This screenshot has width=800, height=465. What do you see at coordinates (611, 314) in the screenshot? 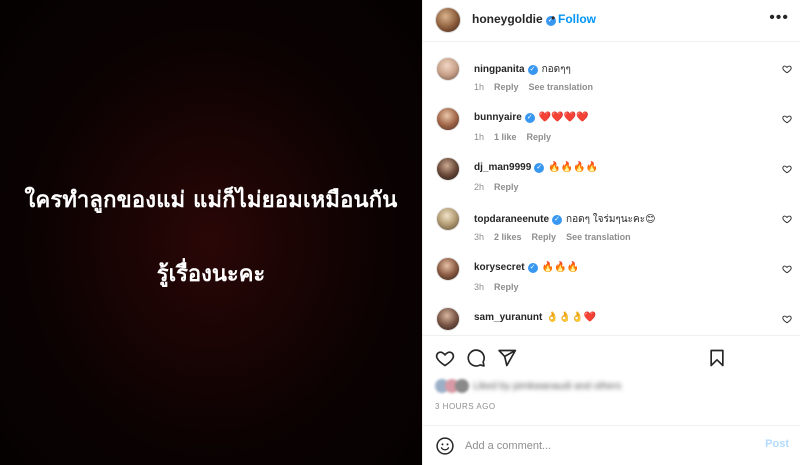
I see `comment-item: sam_yuranunt 👌👌👌❤️` at bounding box center [611, 314].